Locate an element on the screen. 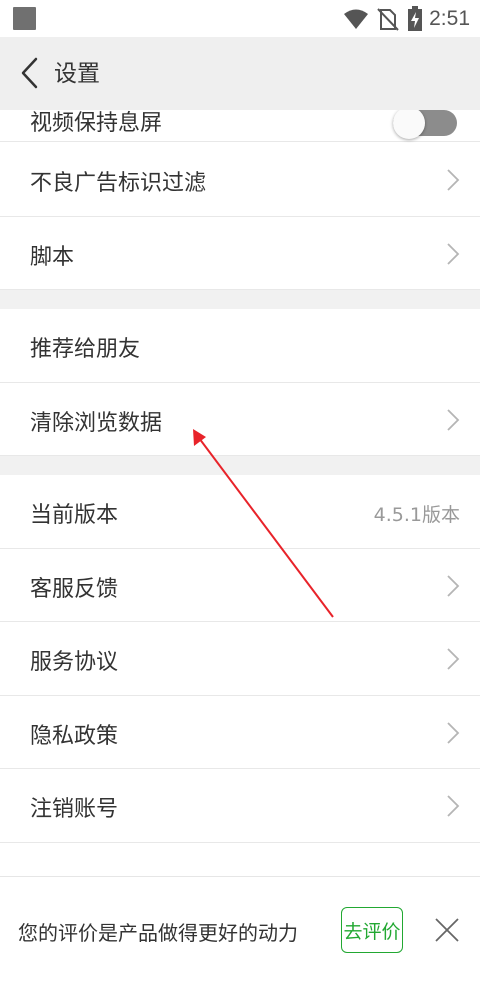  settings-item-label: 清除浏览数据 is located at coordinates (96, 423).